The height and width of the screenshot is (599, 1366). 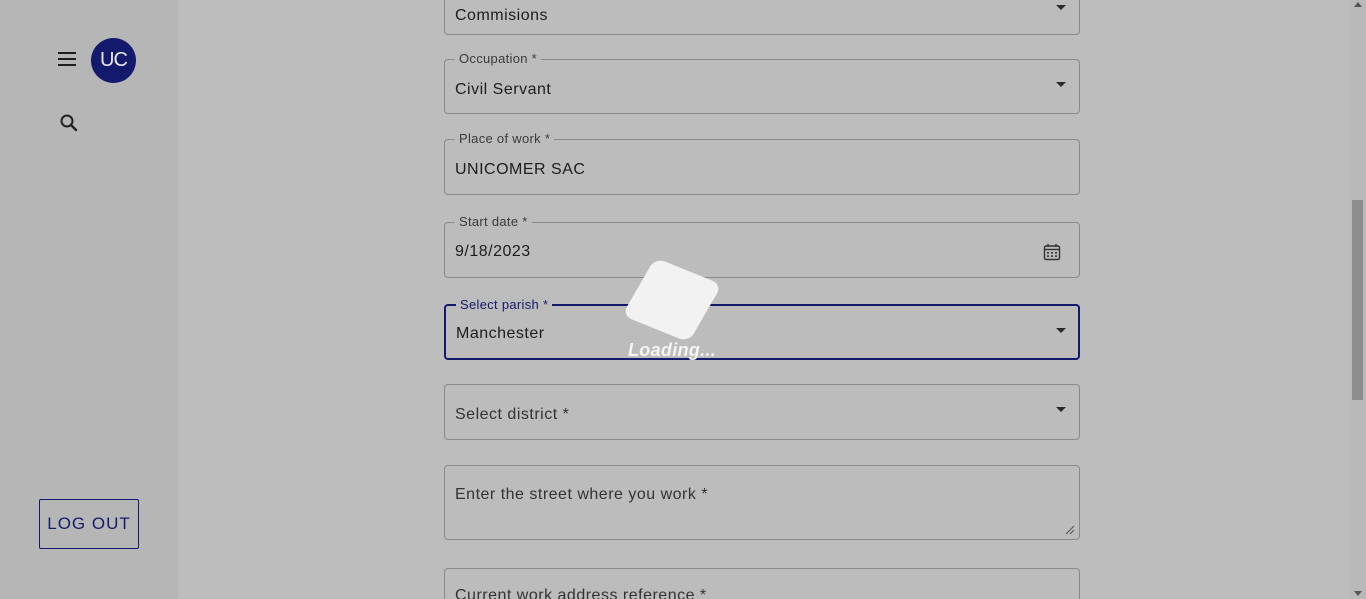 What do you see at coordinates (1052, 252) in the screenshot?
I see `calendar-icon` at bounding box center [1052, 252].